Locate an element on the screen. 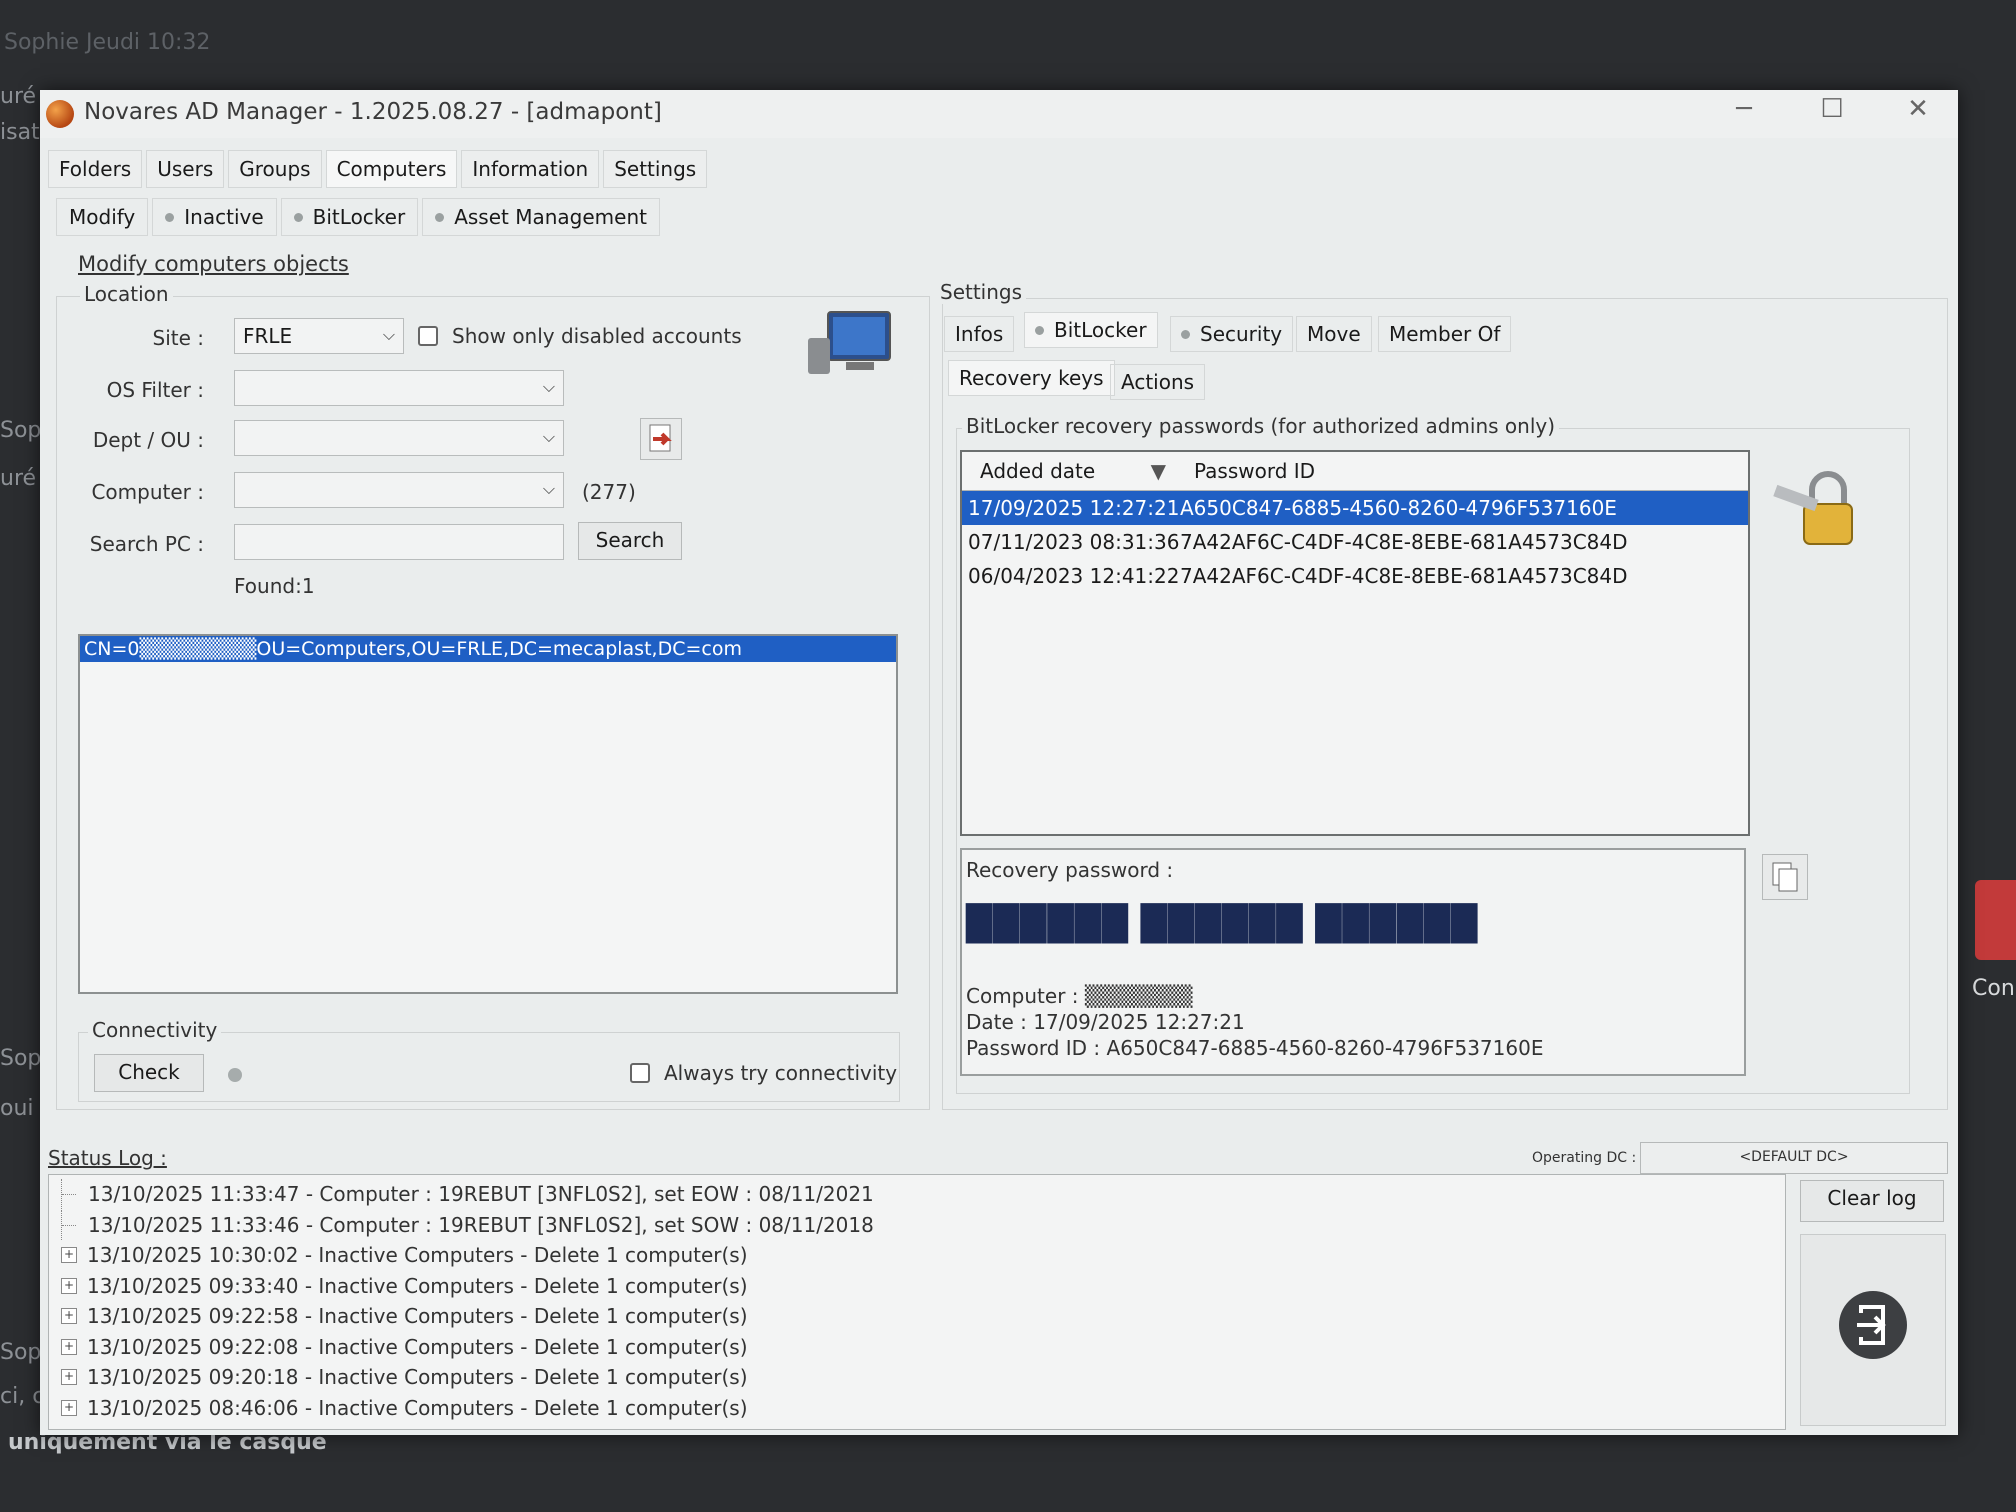  background-right-text: Con is located at coordinates (1993, 988).